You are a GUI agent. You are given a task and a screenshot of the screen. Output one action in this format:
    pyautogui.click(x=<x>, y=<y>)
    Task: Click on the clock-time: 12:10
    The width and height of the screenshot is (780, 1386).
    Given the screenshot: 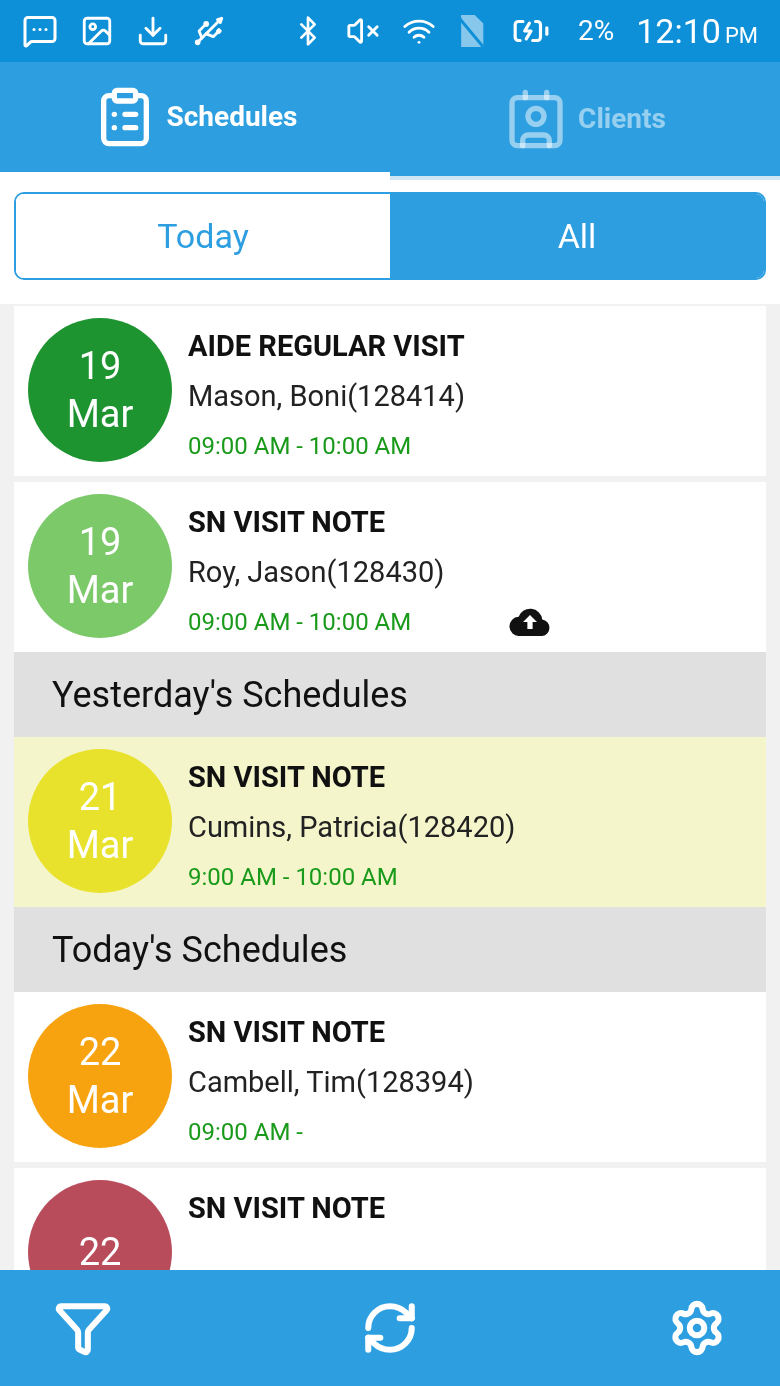 What is the action you would take?
    pyautogui.click(x=678, y=31)
    